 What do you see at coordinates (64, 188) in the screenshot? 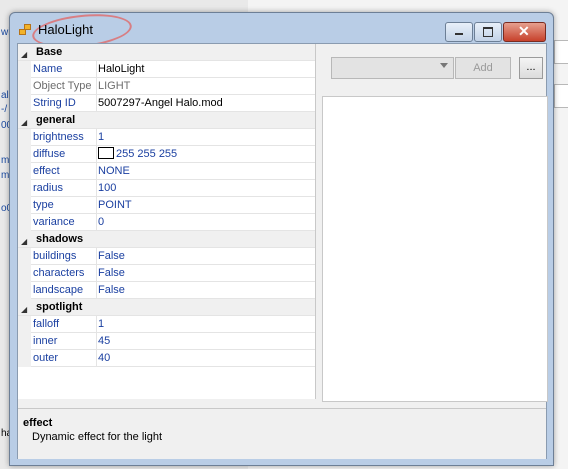
I see `property-name: radius` at bounding box center [64, 188].